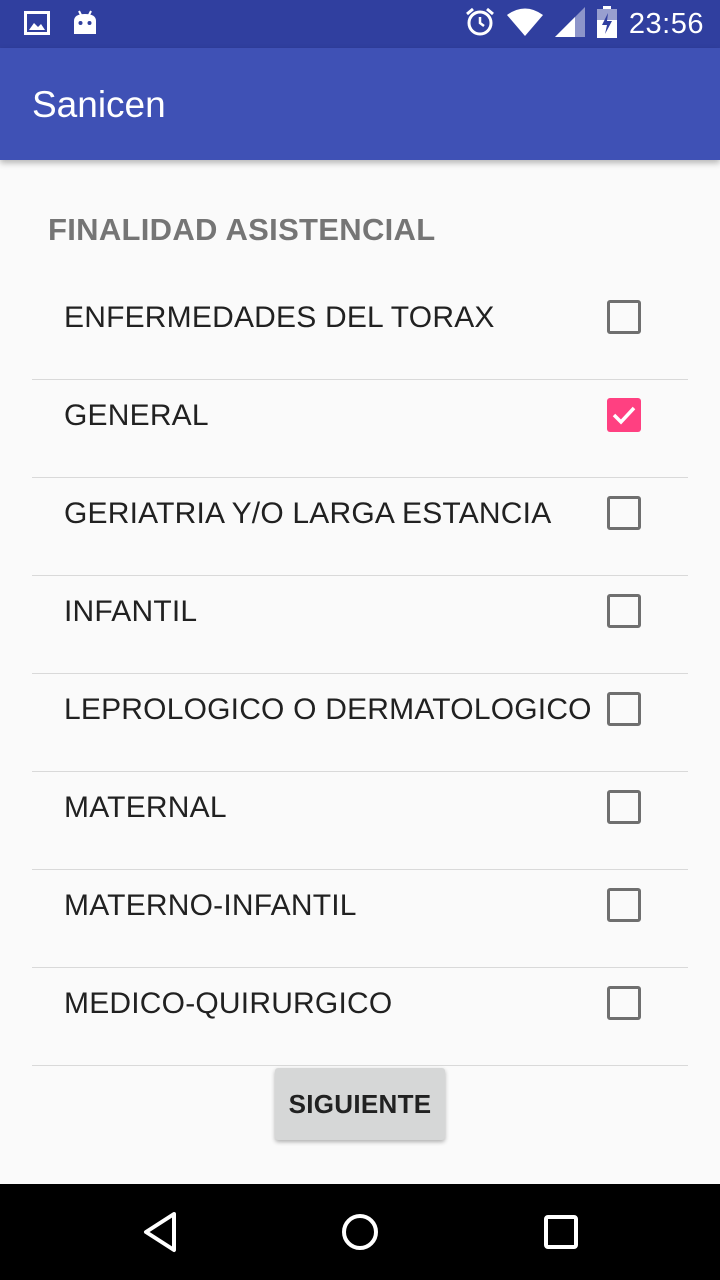  What do you see at coordinates (279, 317) in the screenshot?
I see `list-item-label: ENFERMEDADES DEL TORAX` at bounding box center [279, 317].